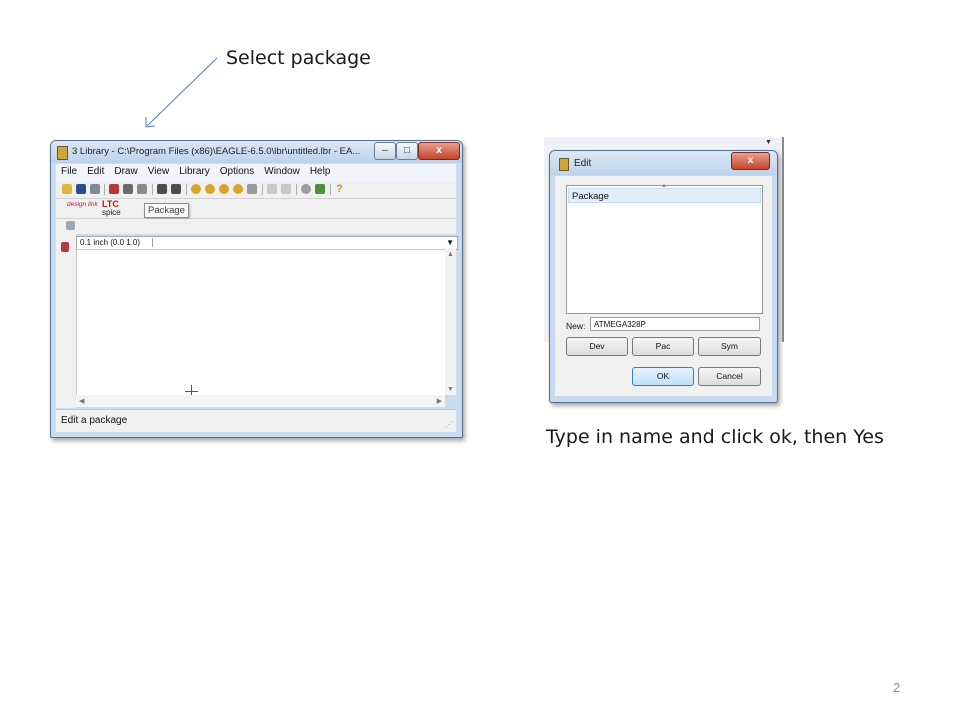 The height and width of the screenshot is (720, 960). I want to click on ltc-spice-logo: LTC spice, so click(111, 208).